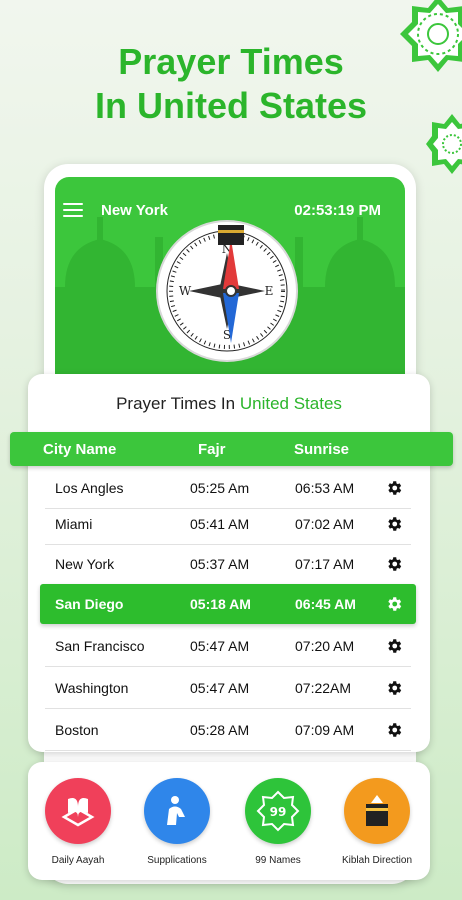 The width and height of the screenshot is (462, 900). I want to click on svg-text: 99, so click(278, 812).